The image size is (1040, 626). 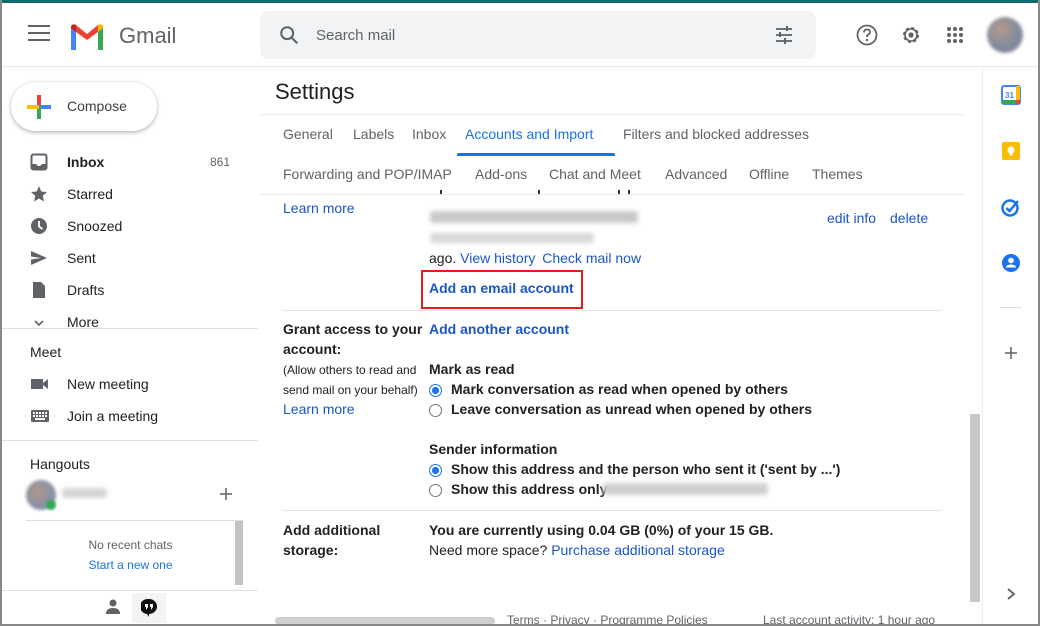 I want to click on sidebar-item-snoozed: Snoozed, so click(x=130, y=226).